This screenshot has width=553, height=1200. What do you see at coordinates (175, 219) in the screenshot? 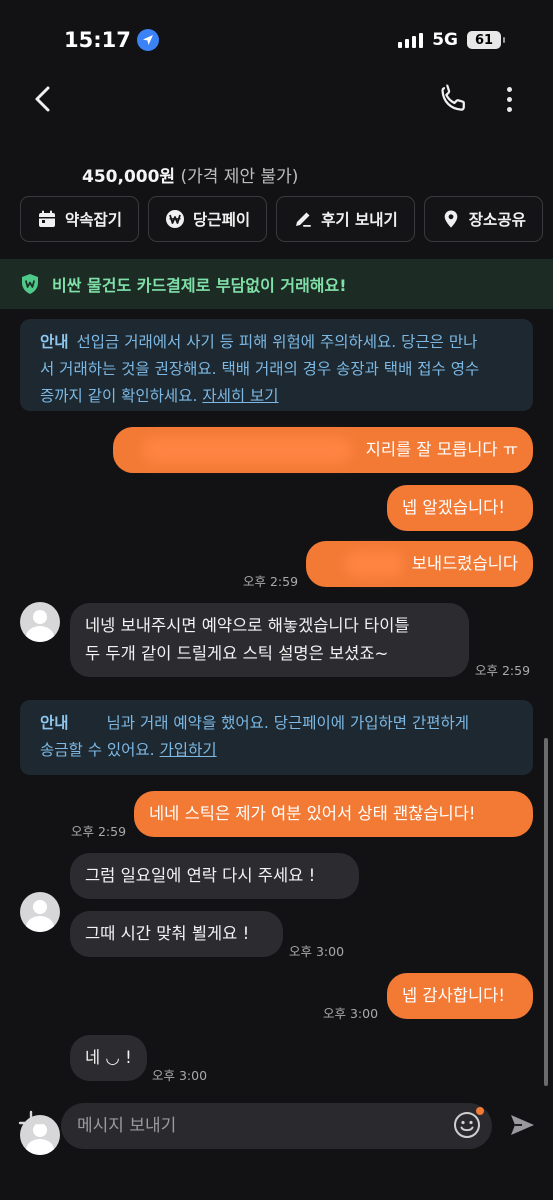
I see `won-icon` at bounding box center [175, 219].